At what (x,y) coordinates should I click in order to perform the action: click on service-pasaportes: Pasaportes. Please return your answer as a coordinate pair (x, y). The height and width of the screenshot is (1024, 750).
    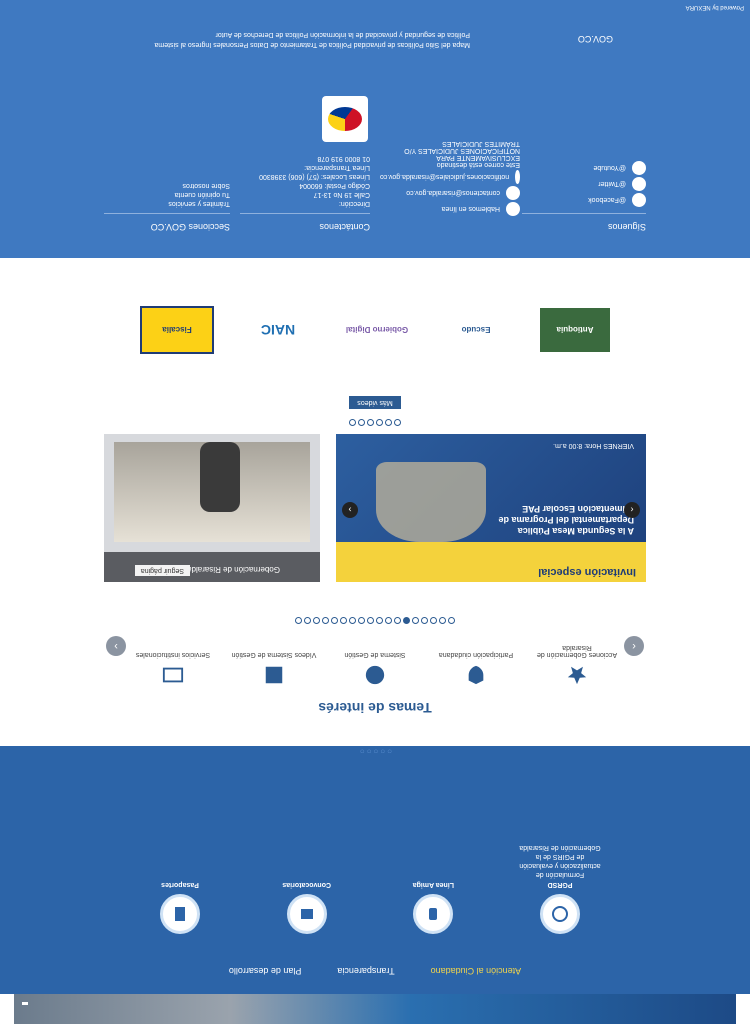
    Looking at the image, I should click on (180, 888).